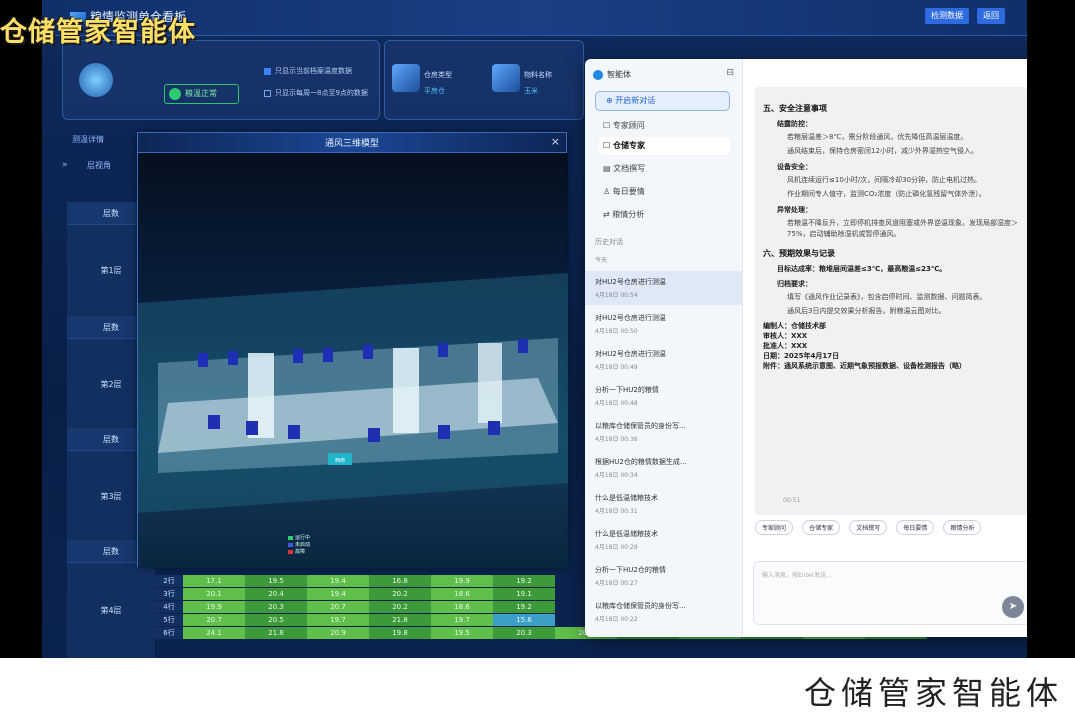  What do you see at coordinates (991, 16) in the screenshot?
I see `back-button: 返回` at bounding box center [991, 16].